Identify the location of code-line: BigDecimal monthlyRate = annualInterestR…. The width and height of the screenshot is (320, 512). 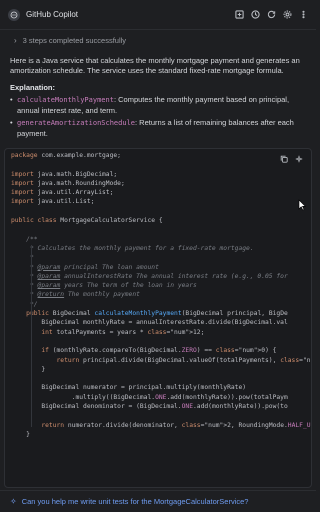
(149, 323).